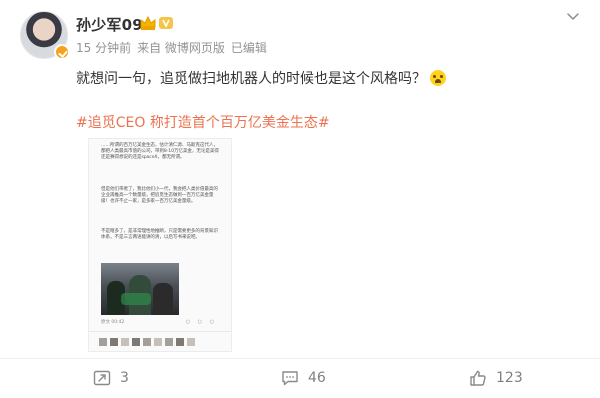 This screenshot has height=398, width=600. I want to click on avatar, so click(45, 35).